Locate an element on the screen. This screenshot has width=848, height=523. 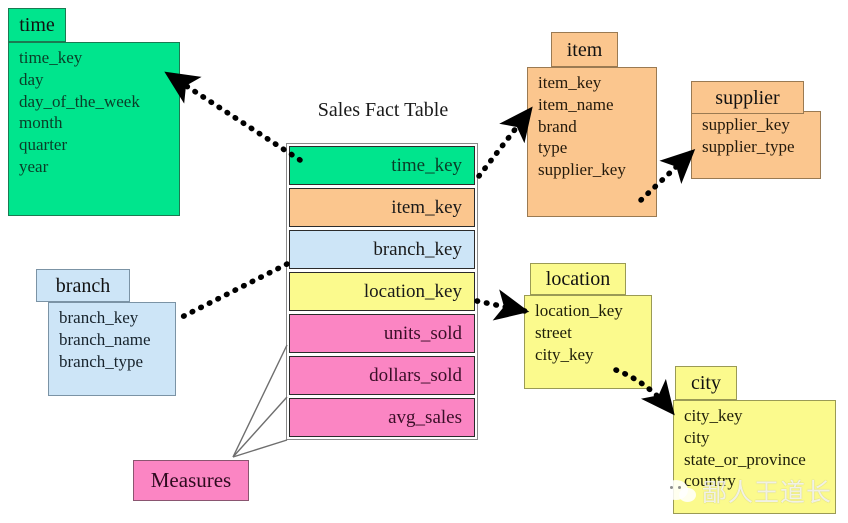
field-location-0: location_key is located at coordinates (579, 310).